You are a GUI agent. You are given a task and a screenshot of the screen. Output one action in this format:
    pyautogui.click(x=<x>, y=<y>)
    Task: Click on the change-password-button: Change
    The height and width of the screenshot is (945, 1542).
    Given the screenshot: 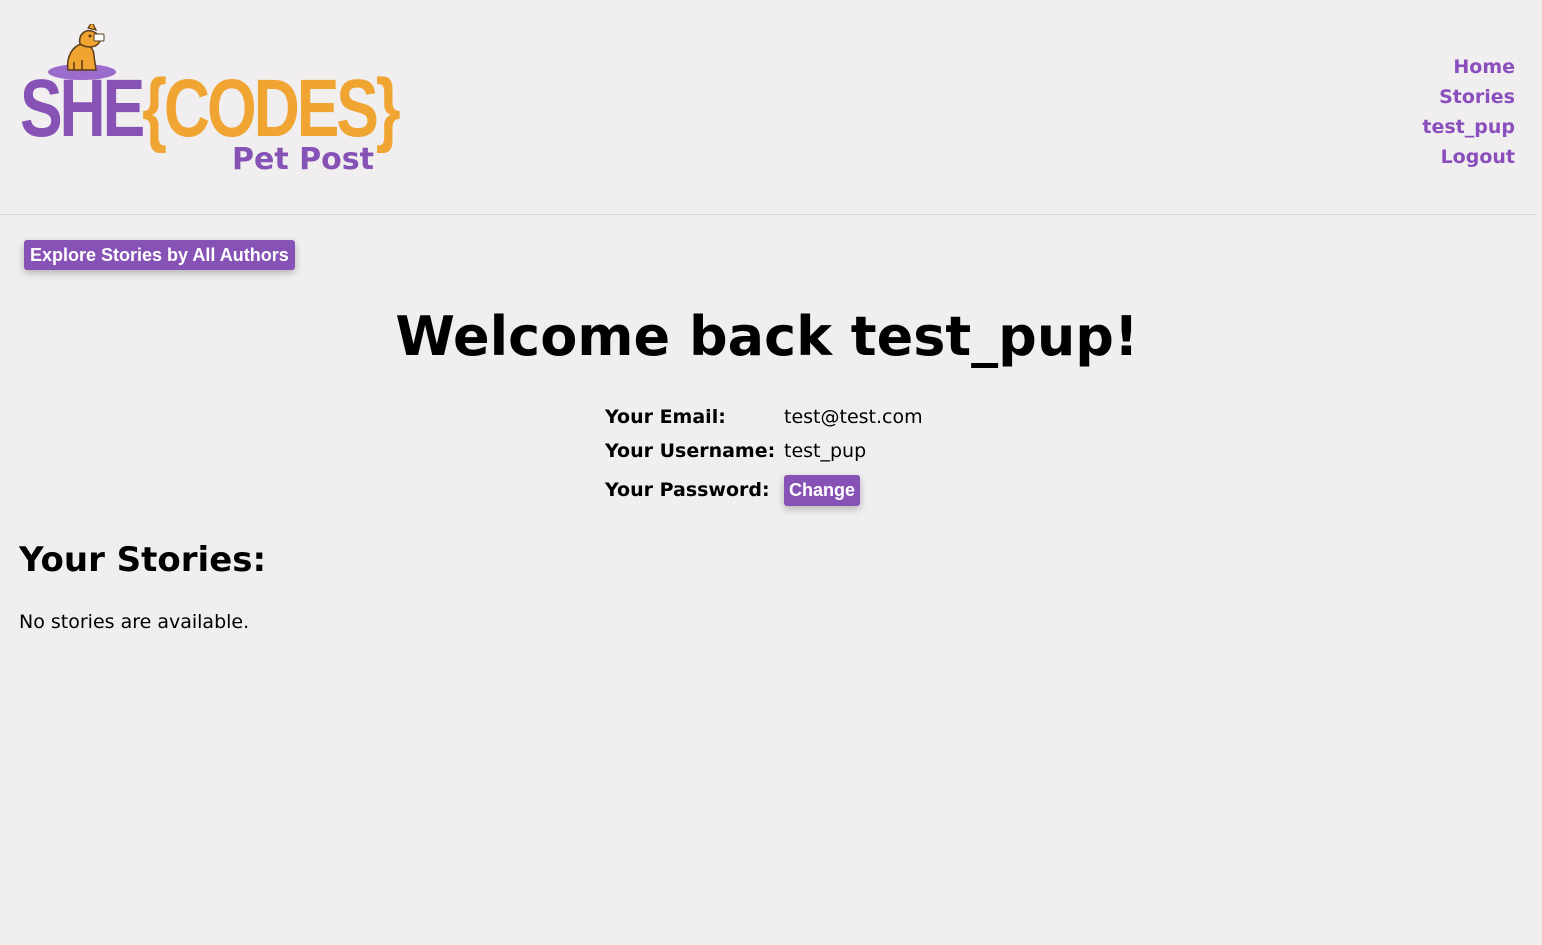 What is the action you would take?
    pyautogui.click(x=822, y=490)
    